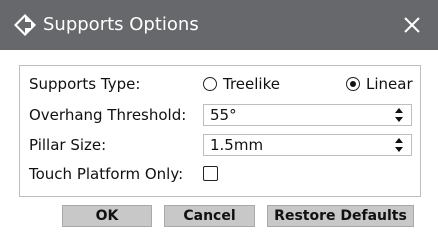 The image size is (438, 241). Describe the element at coordinates (25, 25) in the screenshot. I see `diamond-arrow-icon` at that location.